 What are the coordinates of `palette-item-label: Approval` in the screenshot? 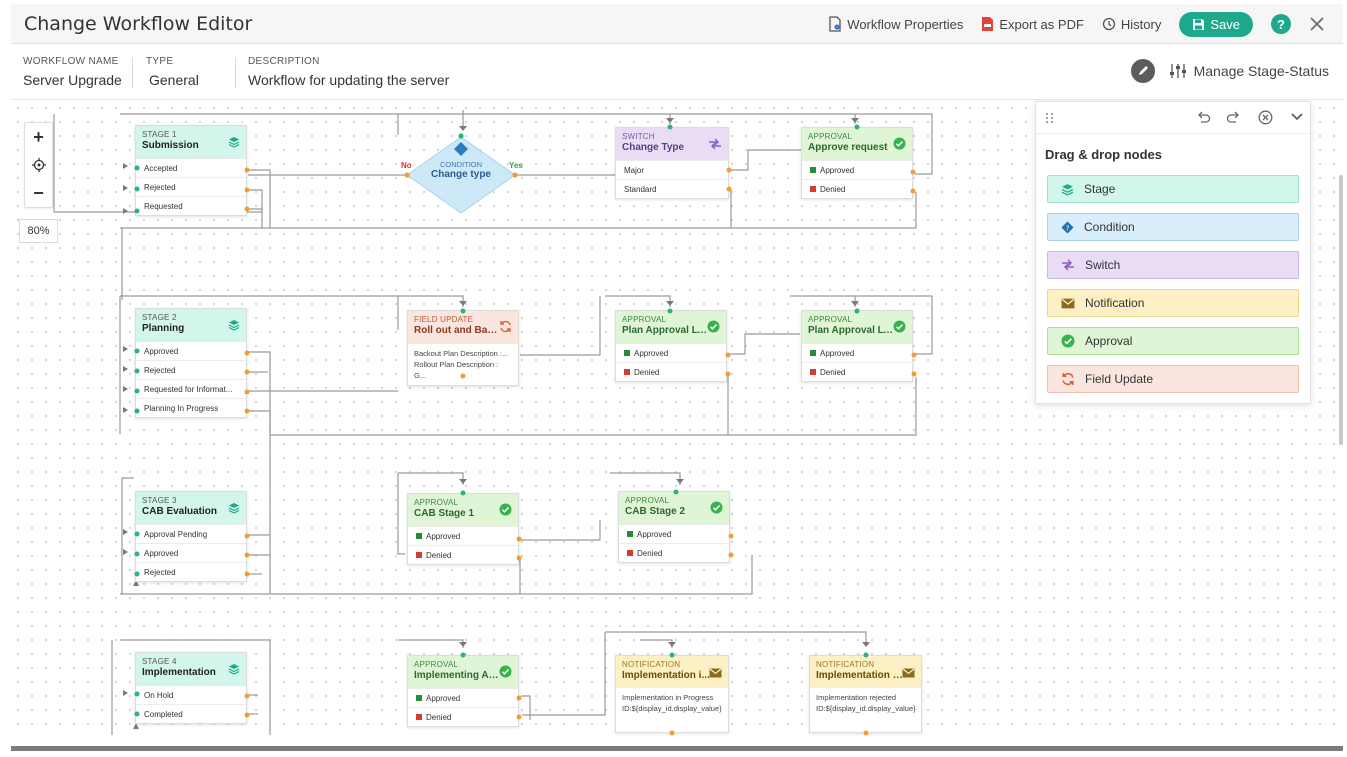 It's located at (1109, 341).